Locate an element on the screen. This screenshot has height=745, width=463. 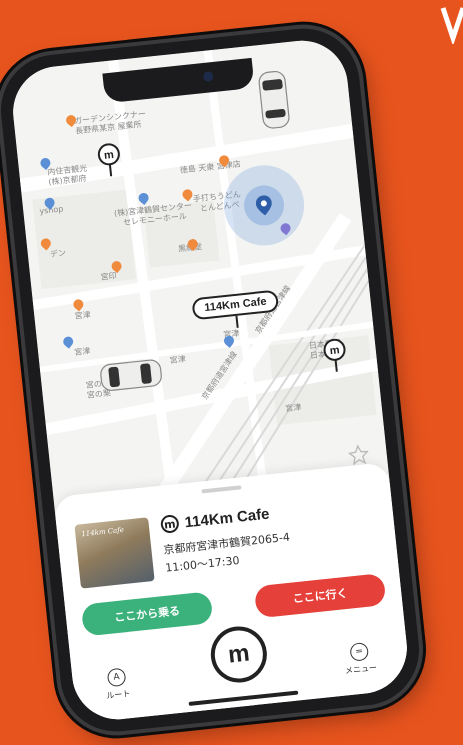
location-pin-icon is located at coordinates (263, 205).